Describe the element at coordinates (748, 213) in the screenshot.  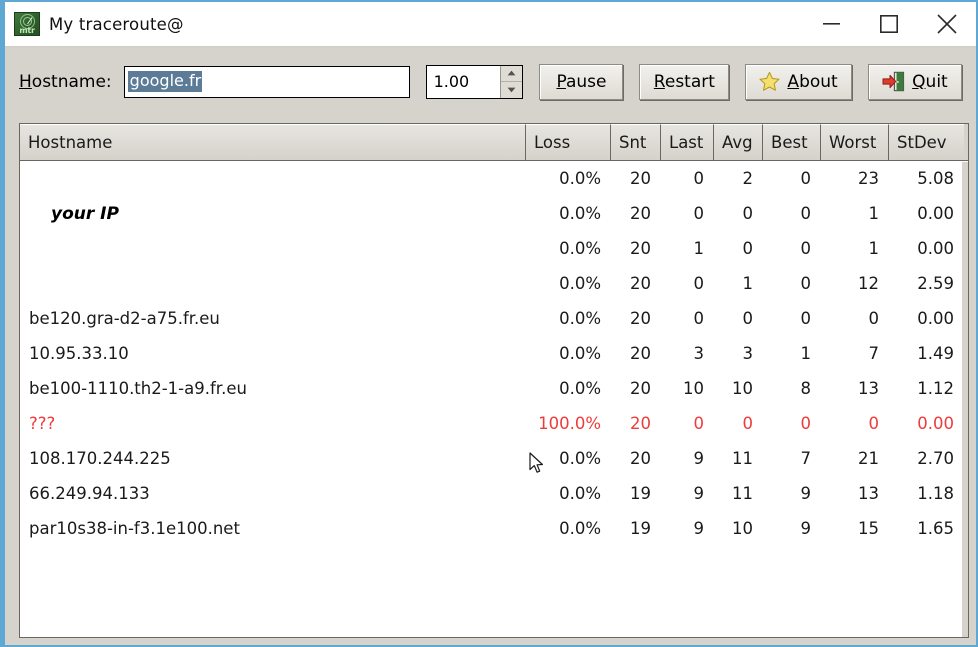
I see `cell-avg: 0` at that location.